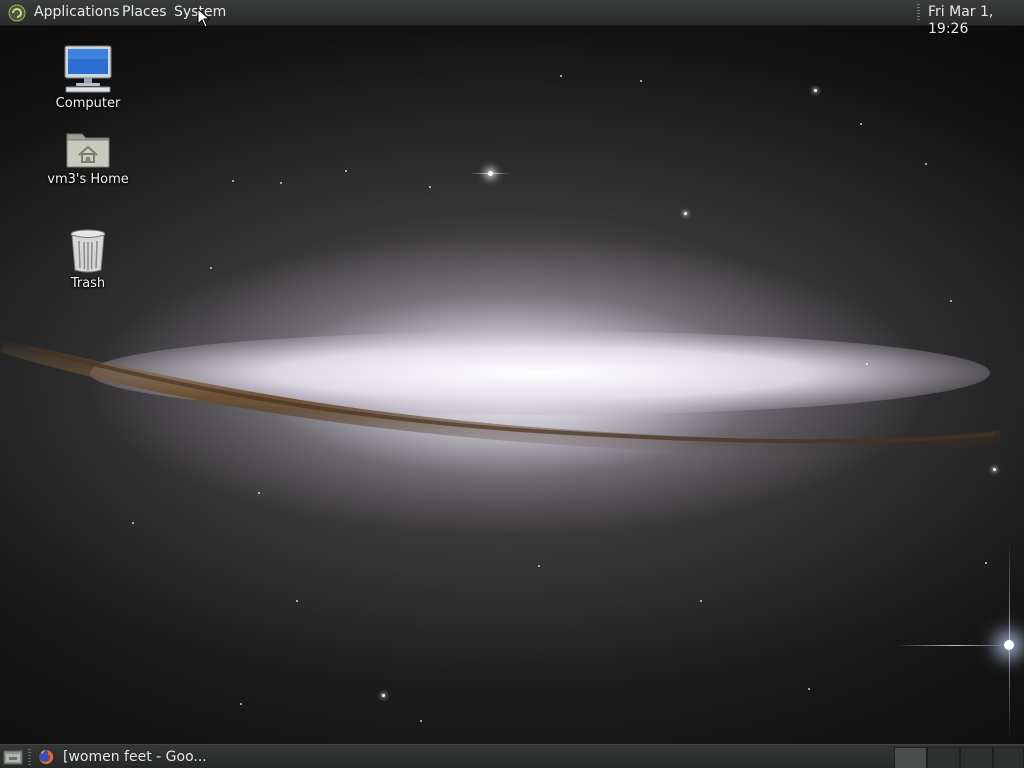  What do you see at coordinates (13, 757) in the screenshot?
I see `show-desktop-icon` at bounding box center [13, 757].